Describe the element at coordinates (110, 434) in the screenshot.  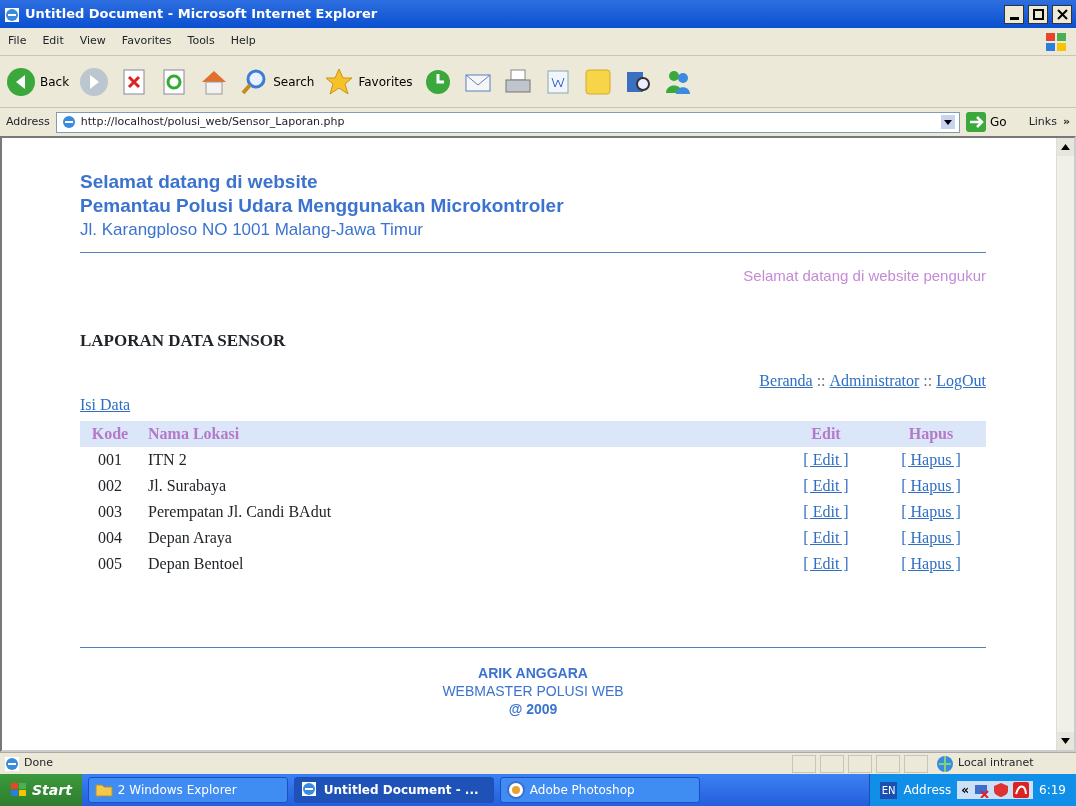
I see `column-header: Kode` at that location.